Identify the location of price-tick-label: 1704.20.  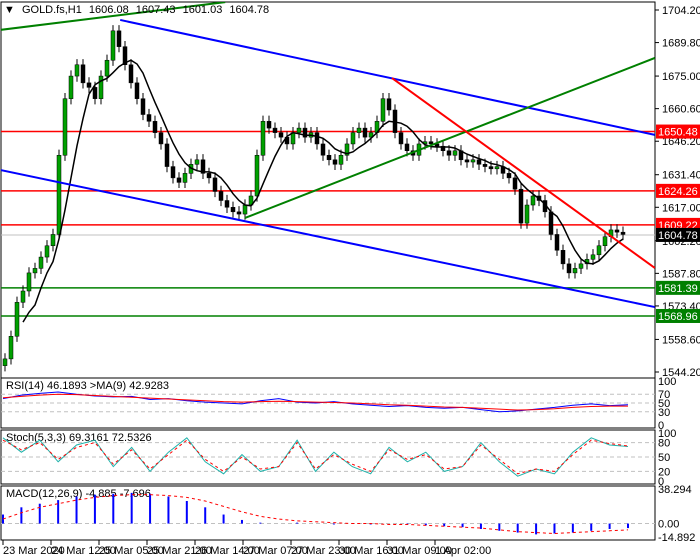
(681, 11).